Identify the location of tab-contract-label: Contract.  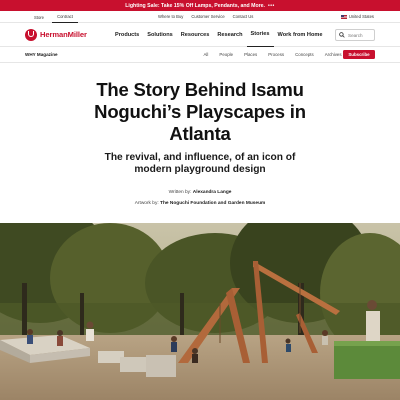
(65, 16).